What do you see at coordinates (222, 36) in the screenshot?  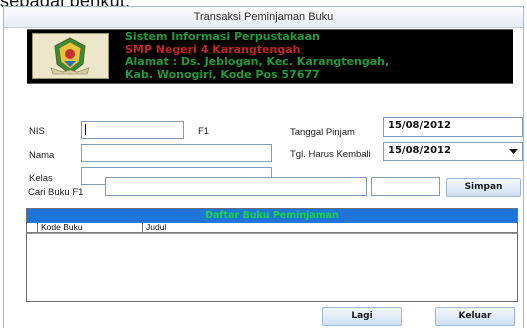 I see `header-line-1: Sistem Informasi Perpustakaan` at bounding box center [222, 36].